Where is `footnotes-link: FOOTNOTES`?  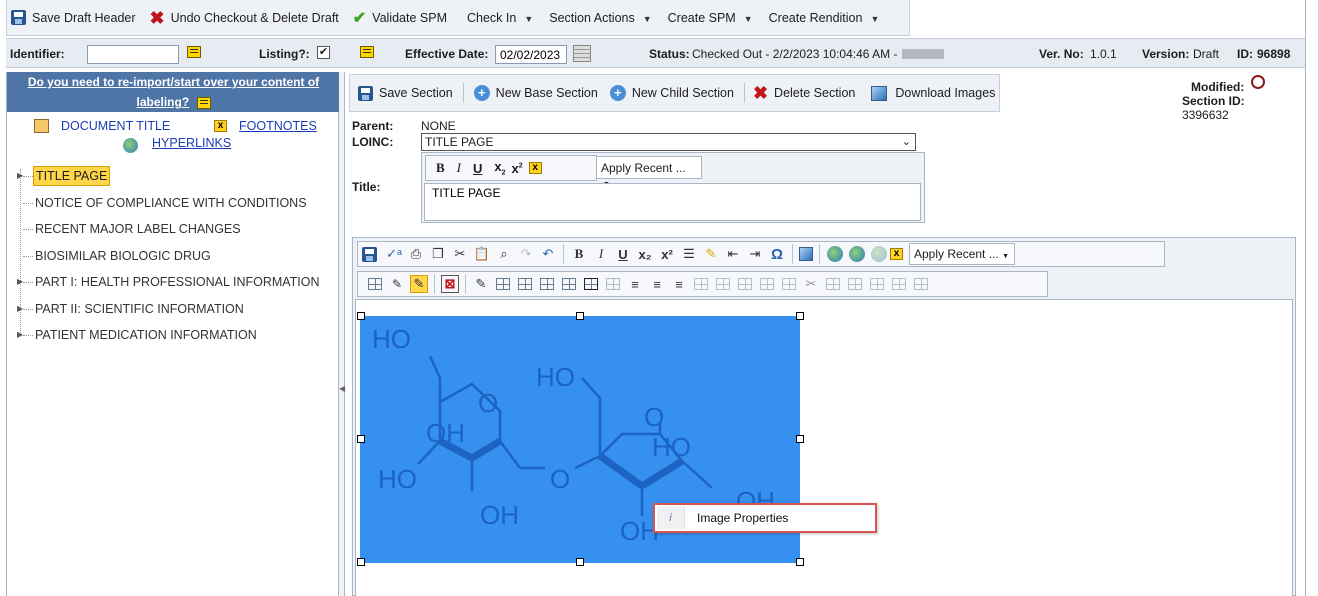
footnotes-link: FOOTNOTES is located at coordinates (278, 126).